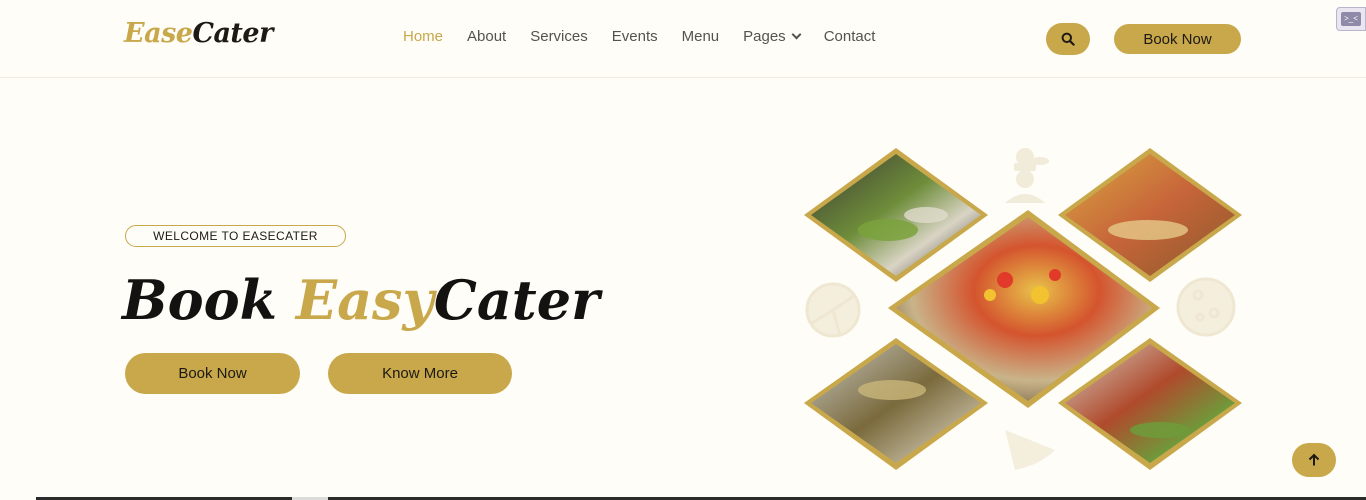 The height and width of the screenshot is (500, 1366). I want to click on hero-title-part1: Book, so click(209, 300).